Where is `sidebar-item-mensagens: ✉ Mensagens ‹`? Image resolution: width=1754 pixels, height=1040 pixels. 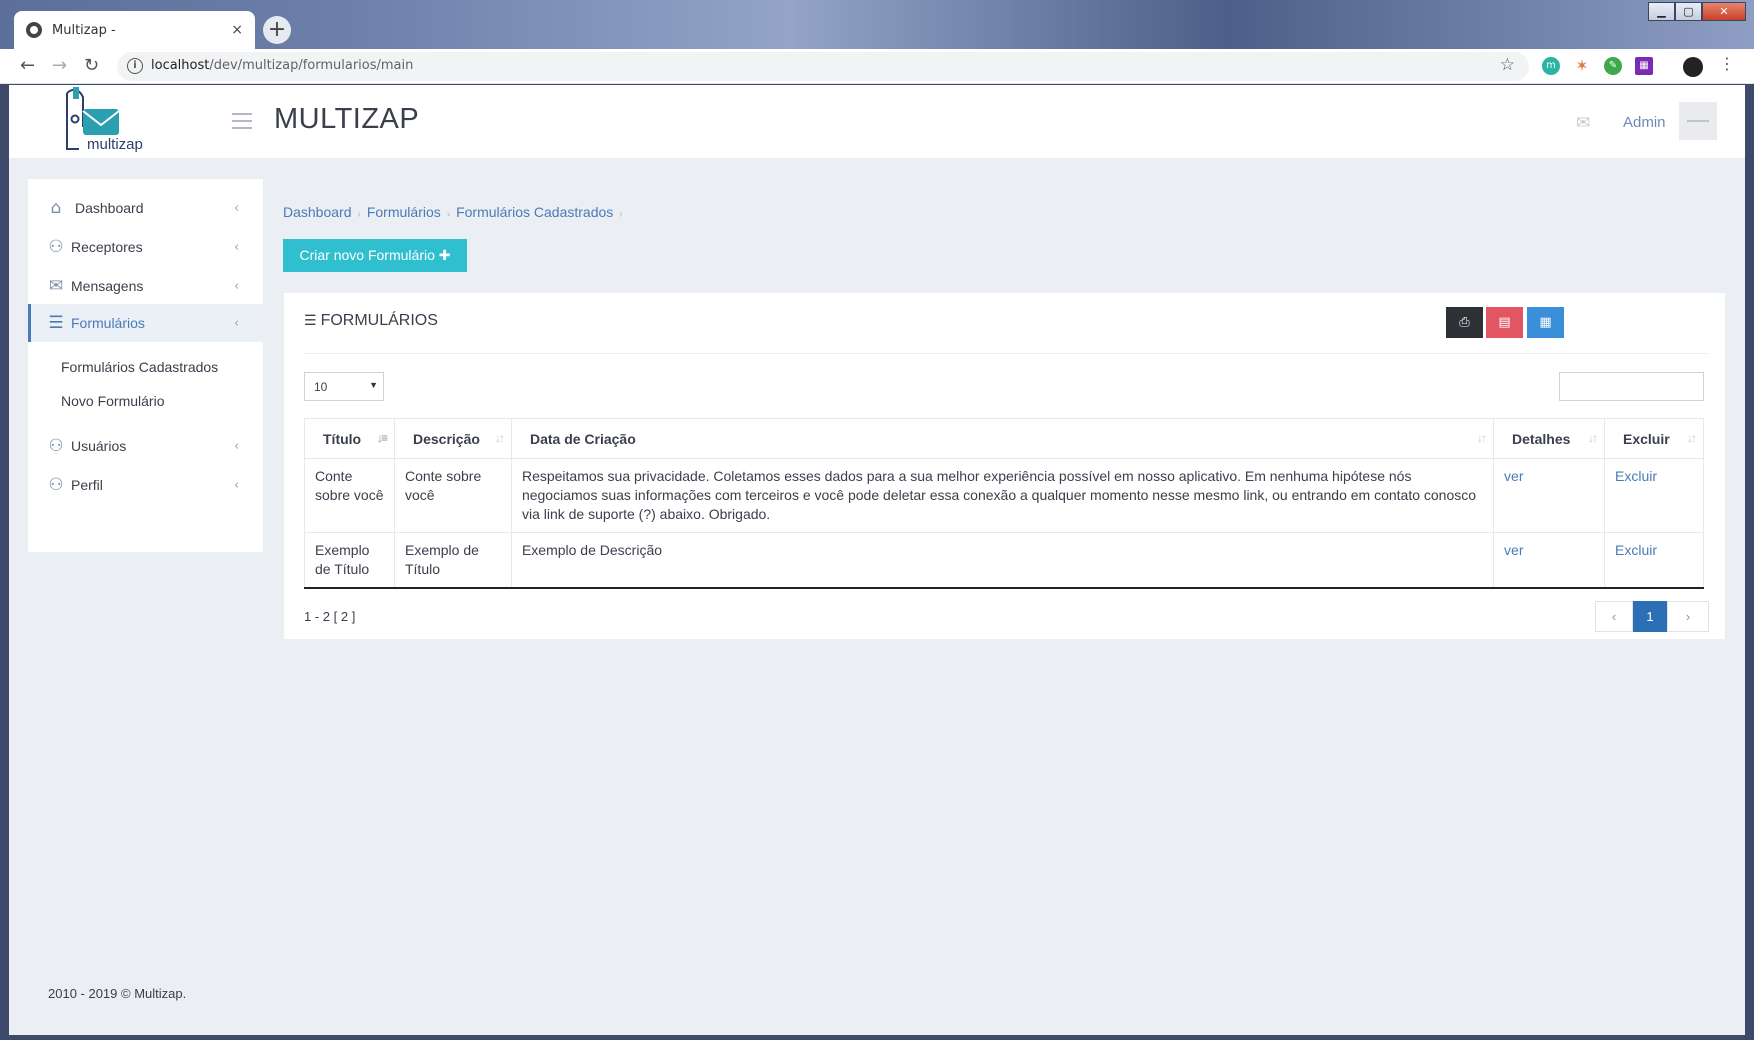 sidebar-item-mensagens: ✉ Mensagens ‹ is located at coordinates (145, 286).